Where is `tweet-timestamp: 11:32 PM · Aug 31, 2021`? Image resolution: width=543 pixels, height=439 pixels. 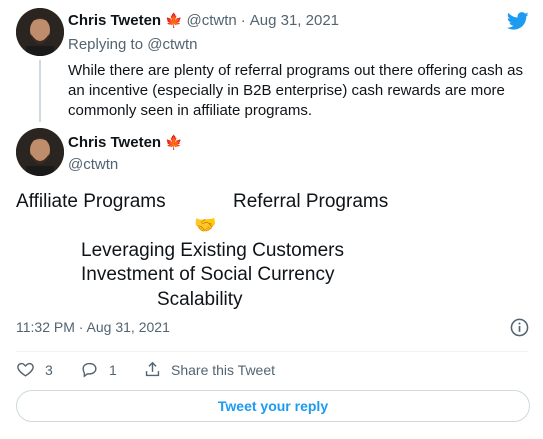
tweet-timestamp: 11:32 PM · Aug 31, 2021 is located at coordinates (93, 327).